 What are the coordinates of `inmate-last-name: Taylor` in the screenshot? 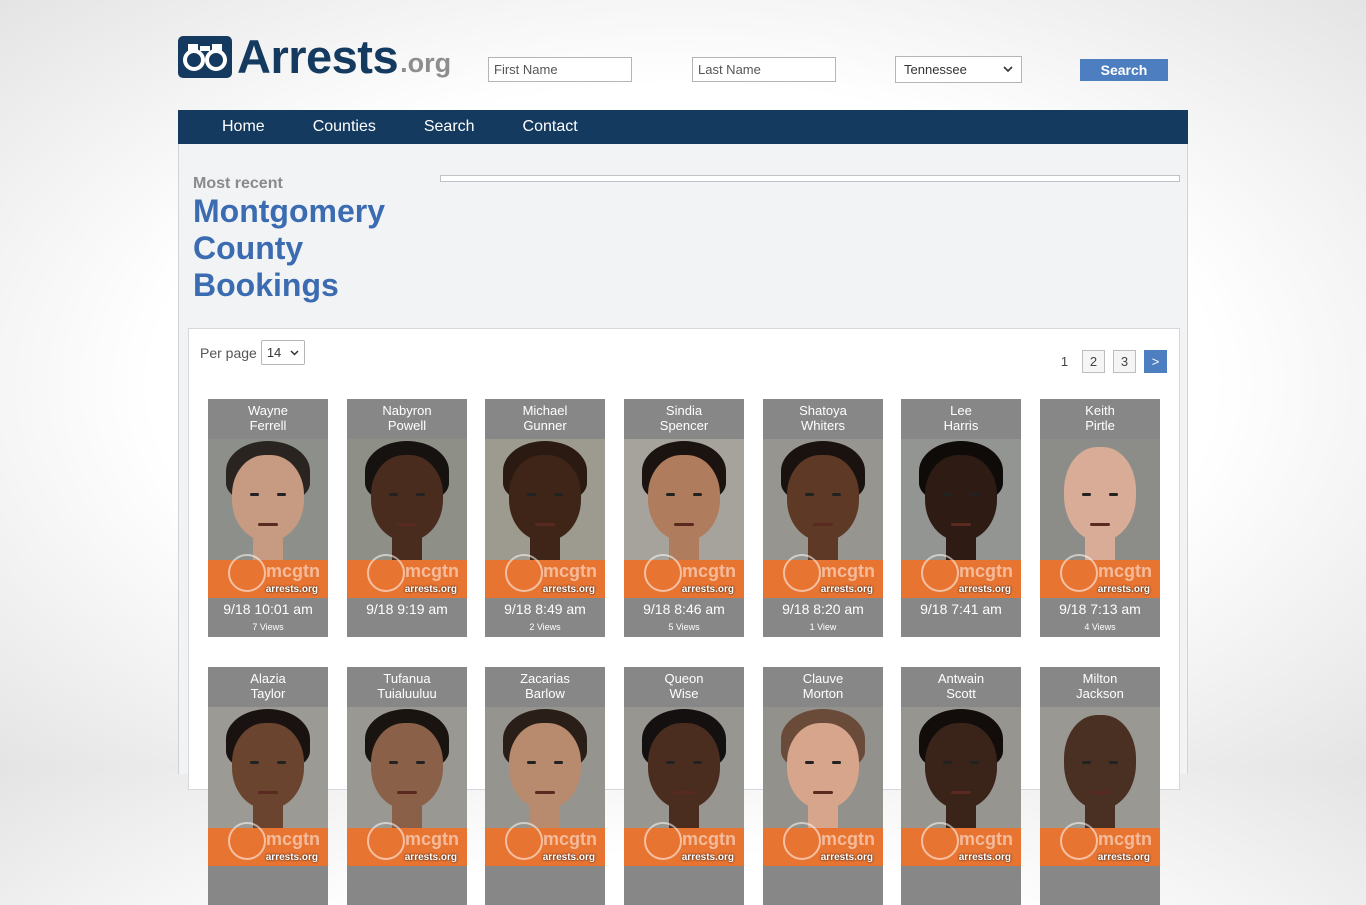 It's located at (268, 693).